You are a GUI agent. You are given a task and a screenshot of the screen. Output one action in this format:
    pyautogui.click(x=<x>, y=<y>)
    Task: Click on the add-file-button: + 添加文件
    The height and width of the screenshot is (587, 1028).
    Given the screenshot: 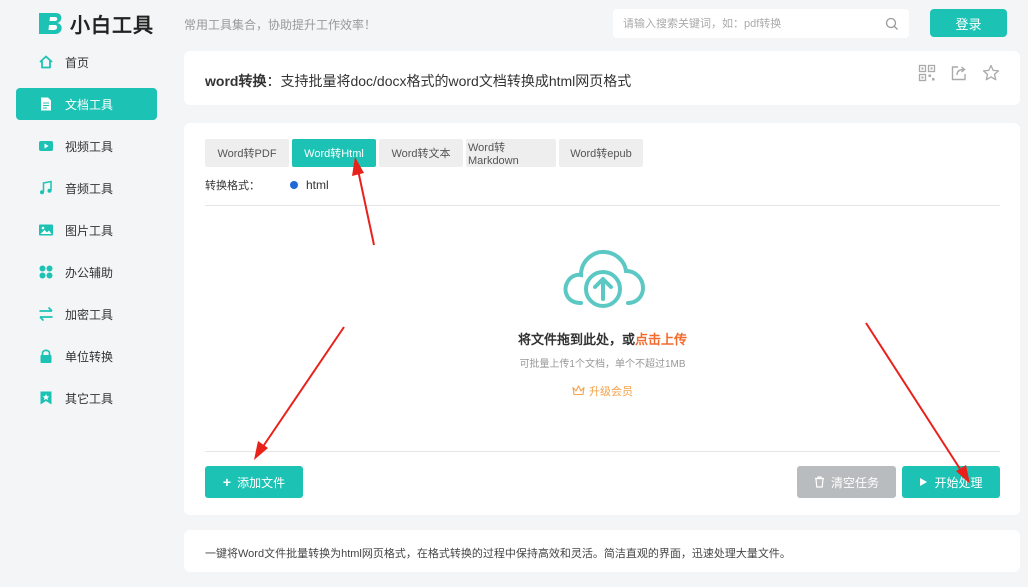 What is the action you would take?
    pyautogui.click(x=254, y=482)
    